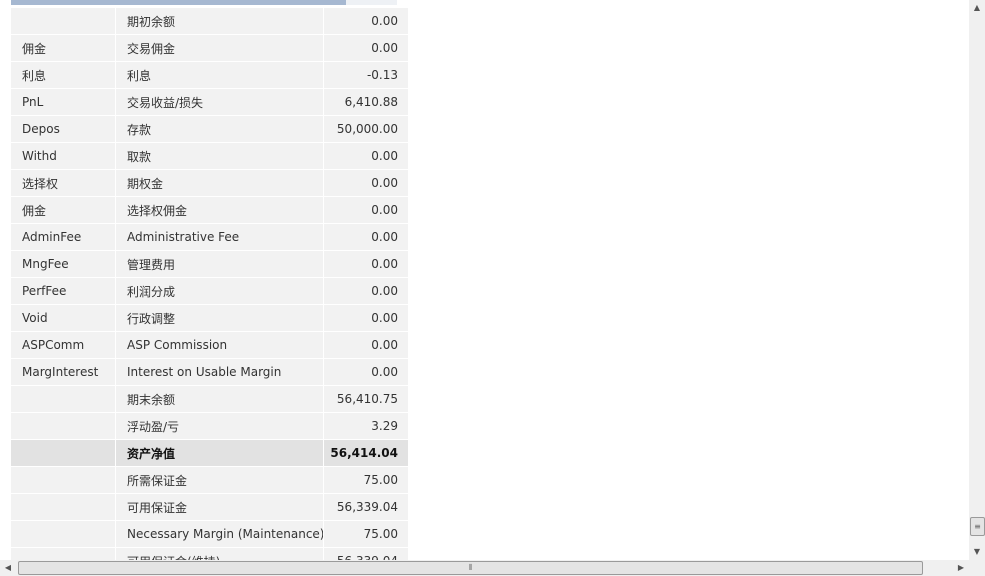 This screenshot has width=985, height=576. Describe the element at coordinates (63, 318) in the screenshot. I see `row-code-cell: Void` at that location.